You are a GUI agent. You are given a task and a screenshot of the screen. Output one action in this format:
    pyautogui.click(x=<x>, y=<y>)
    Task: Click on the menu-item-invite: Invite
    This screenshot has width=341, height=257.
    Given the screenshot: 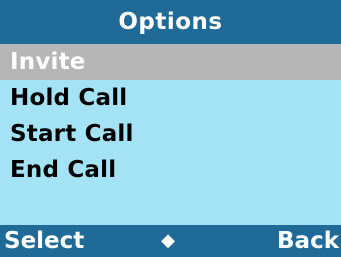 What is the action you would take?
    pyautogui.click(x=170, y=62)
    